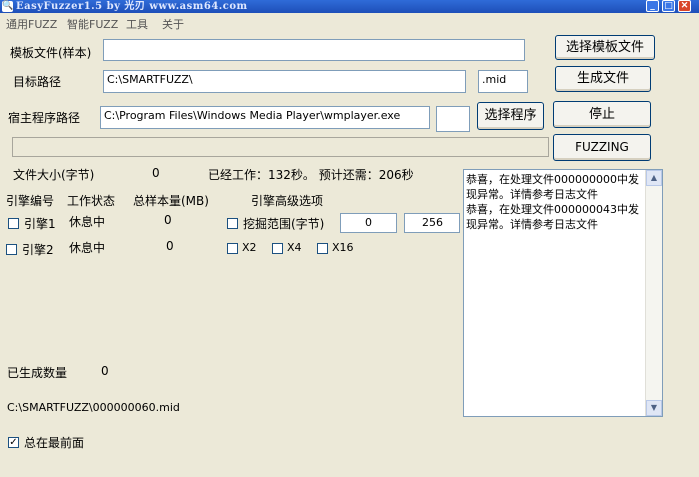  Describe the element at coordinates (249, 247) in the screenshot. I see `x2-label: X2` at that location.